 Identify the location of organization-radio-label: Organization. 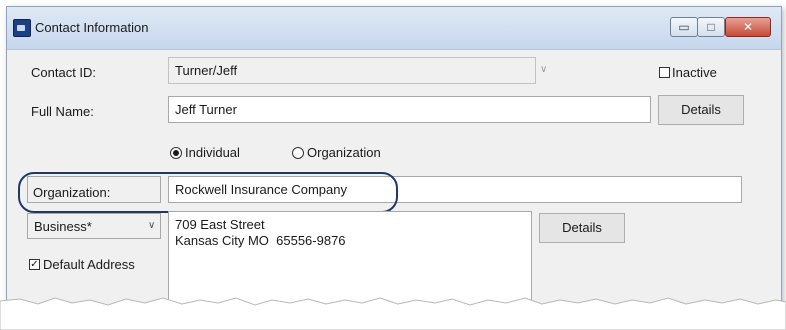
(344, 152).